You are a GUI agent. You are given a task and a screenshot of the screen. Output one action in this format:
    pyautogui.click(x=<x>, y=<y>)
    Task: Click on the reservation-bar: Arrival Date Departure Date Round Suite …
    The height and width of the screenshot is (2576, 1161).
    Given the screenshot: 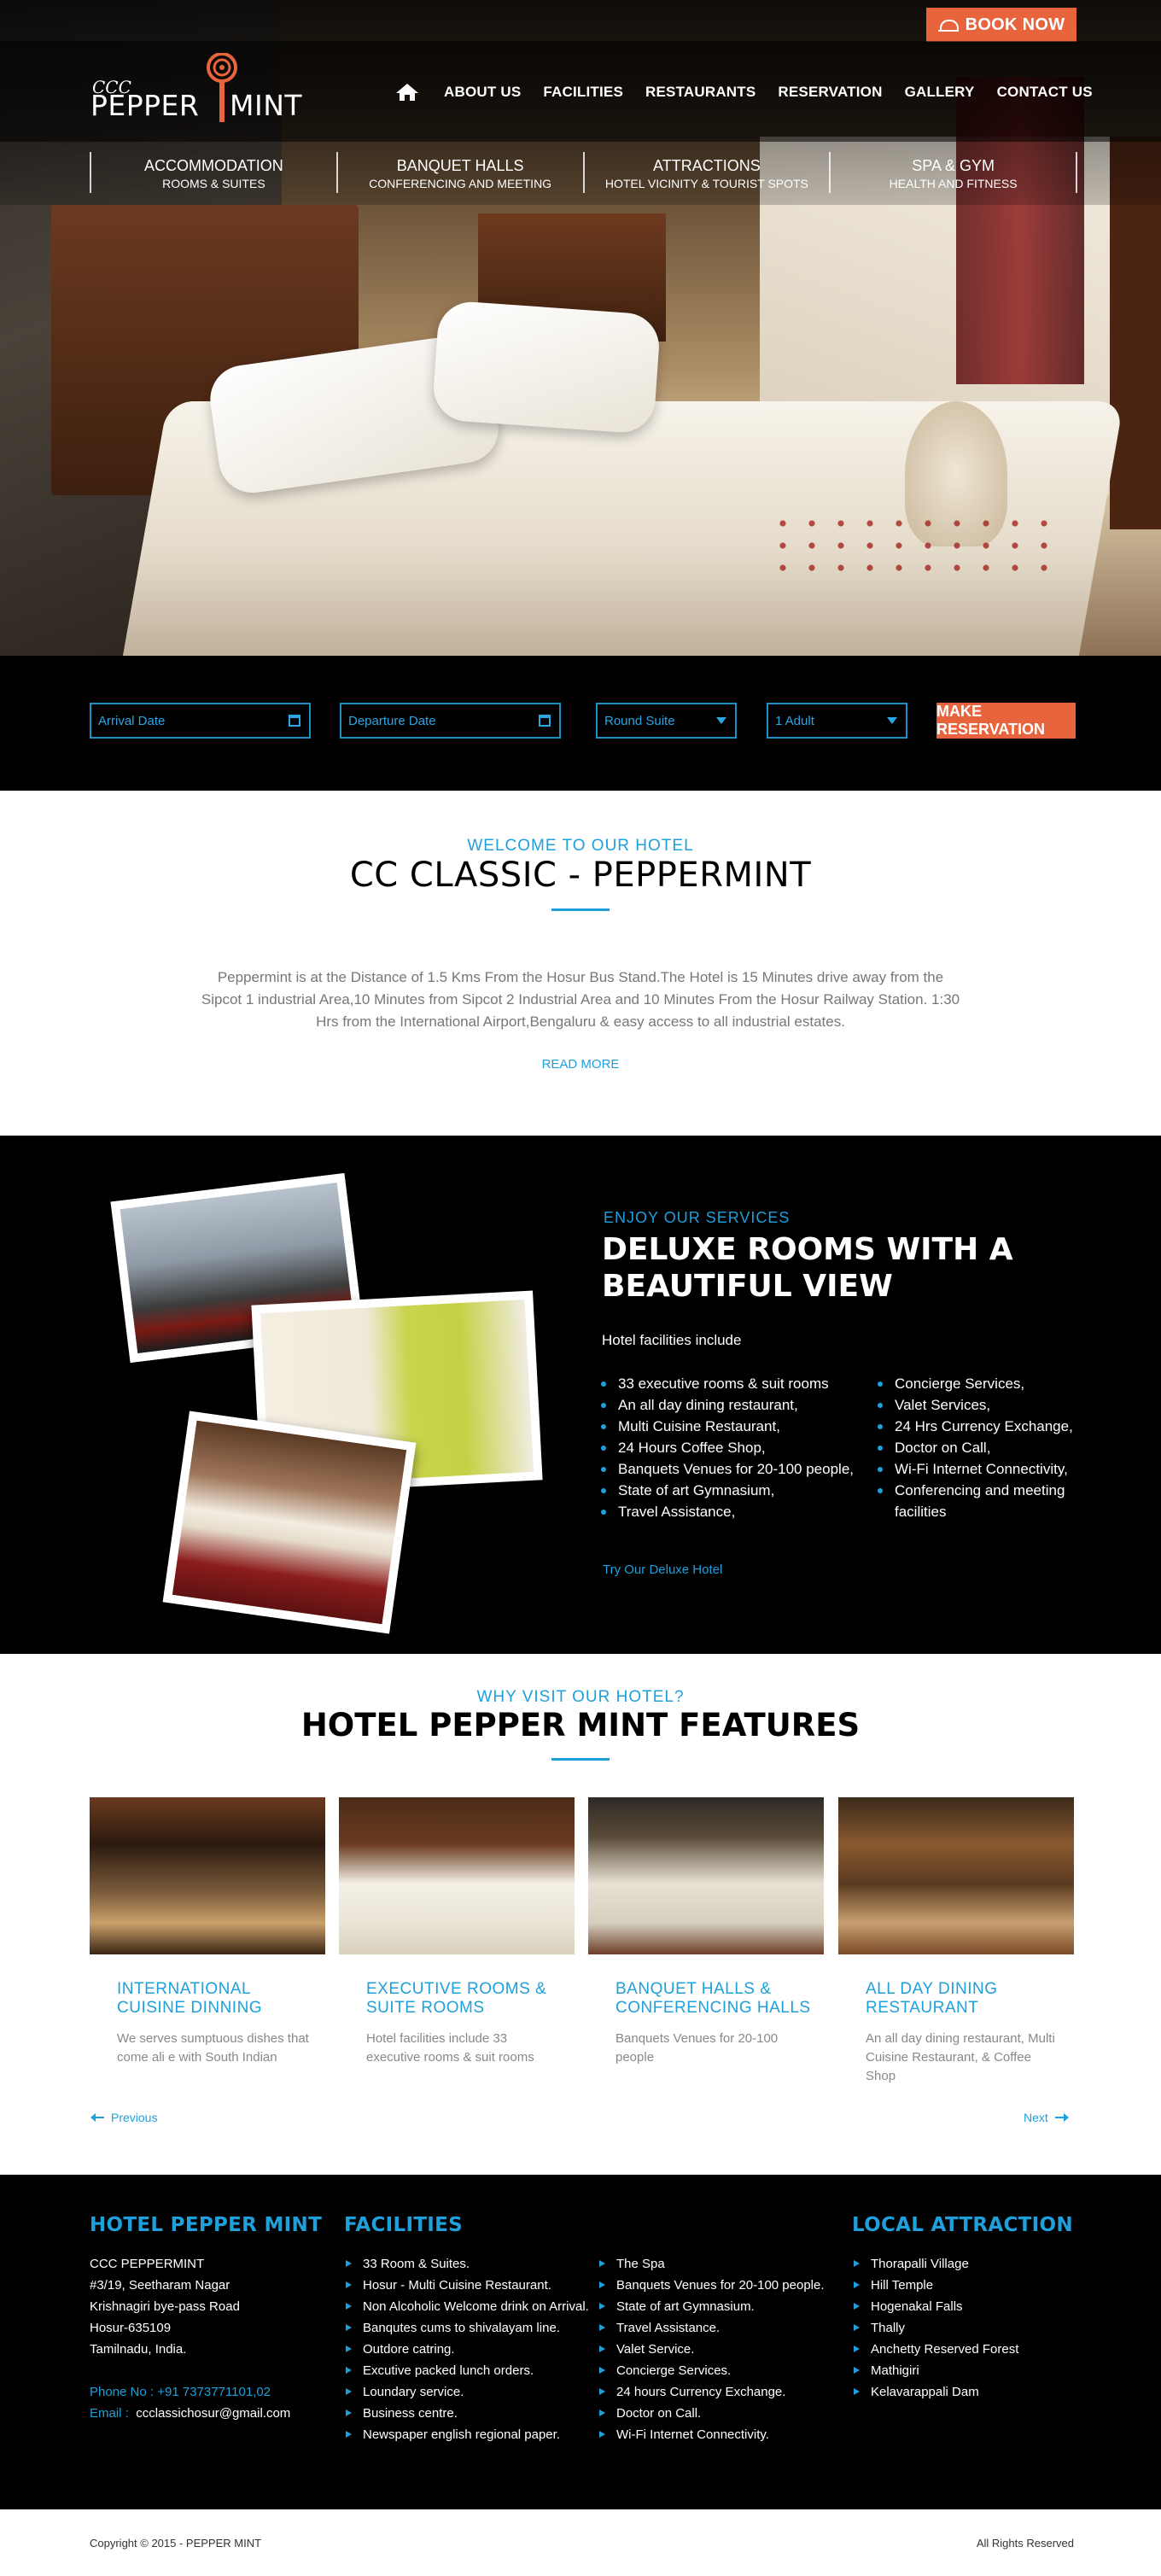 What is the action you would take?
    pyautogui.click(x=580, y=723)
    